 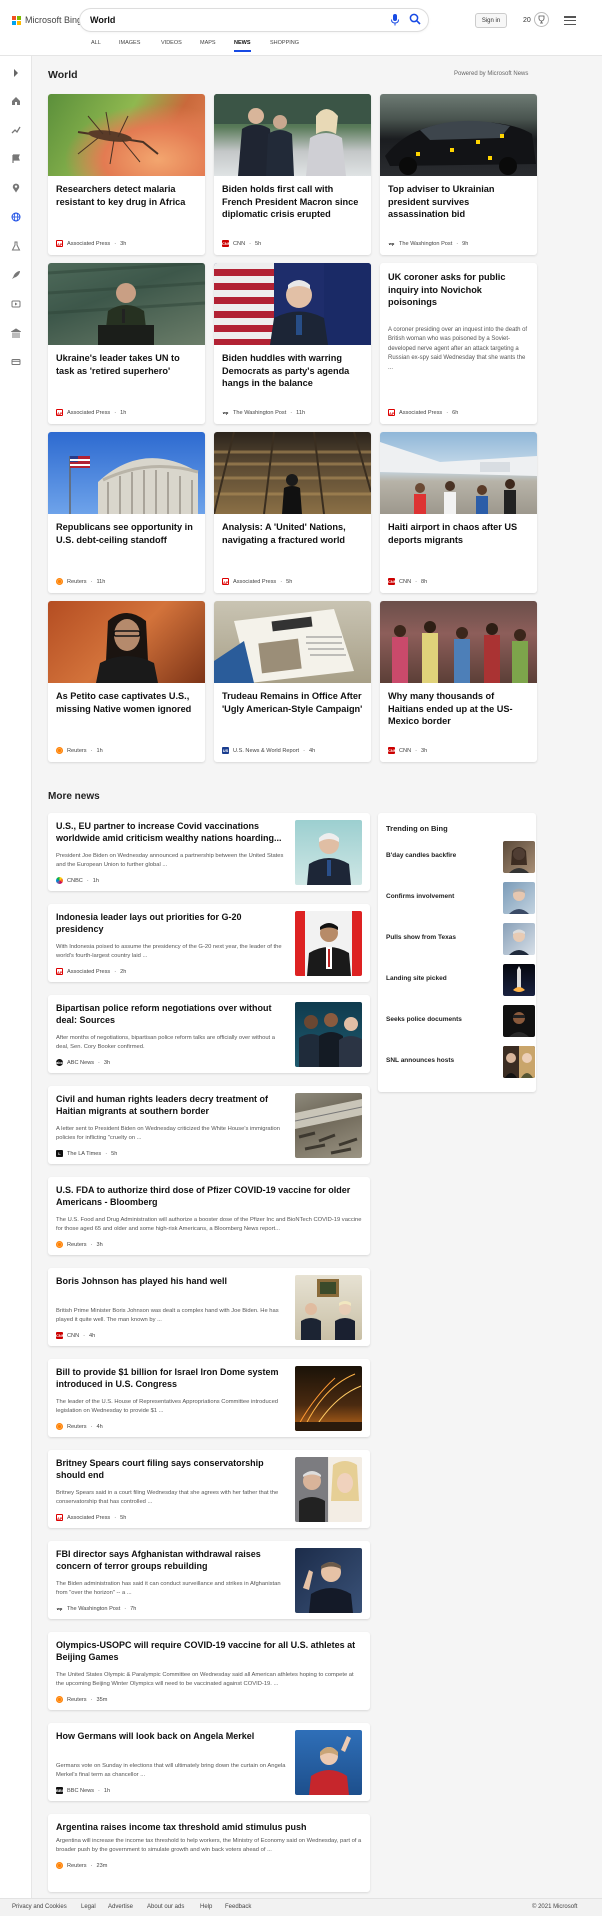 What do you see at coordinates (16, 275) in the screenshot?
I see `rocket-icon` at bounding box center [16, 275].